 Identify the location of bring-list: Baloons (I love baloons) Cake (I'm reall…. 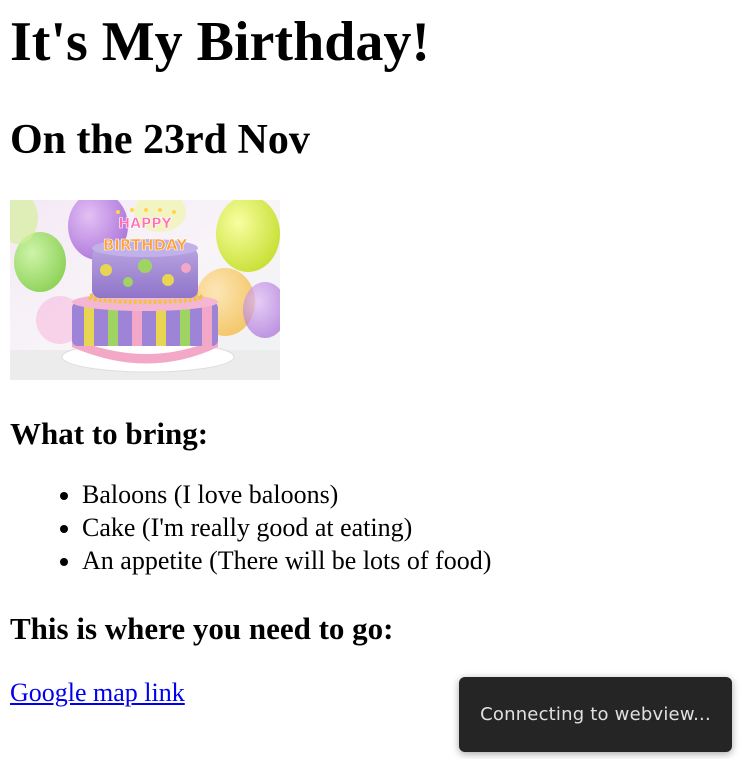
(371, 527).